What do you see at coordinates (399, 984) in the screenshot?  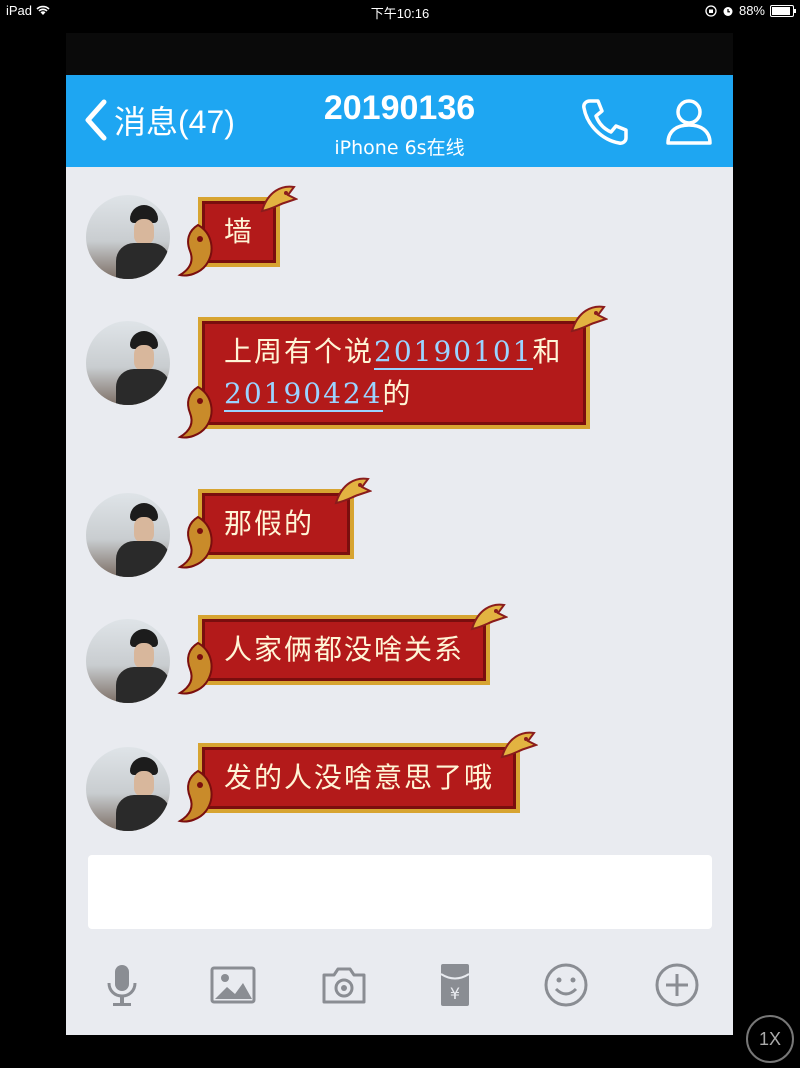 I see `input-toolbar: ¥` at bounding box center [399, 984].